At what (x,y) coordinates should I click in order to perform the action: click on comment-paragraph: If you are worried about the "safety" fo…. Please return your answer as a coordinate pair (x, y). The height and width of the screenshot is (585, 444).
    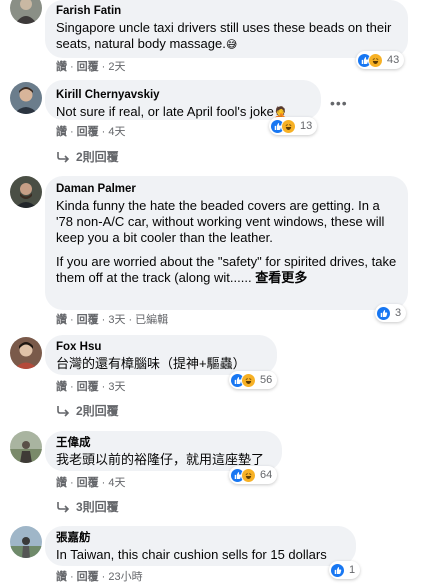
    Looking at the image, I should click on (226, 269).